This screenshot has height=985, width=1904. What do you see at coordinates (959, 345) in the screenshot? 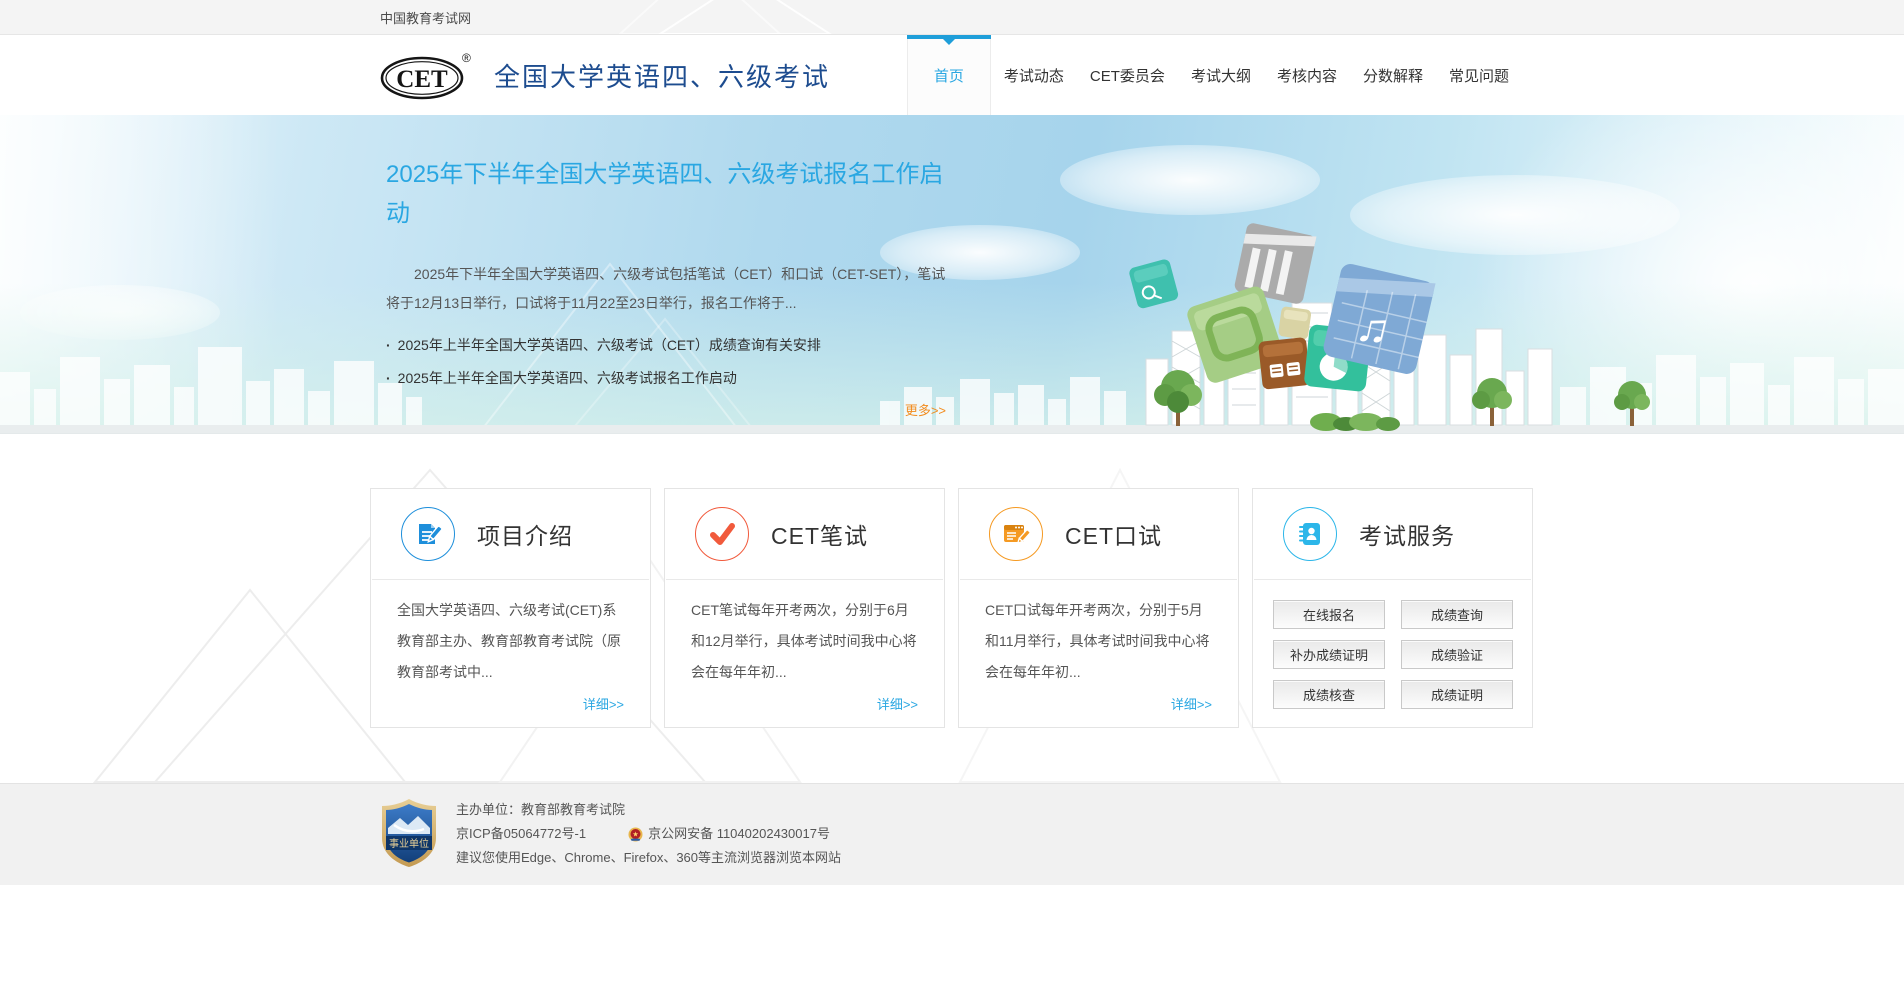
I see `news-list-item: 2025年上半年全国大学英语四、六级考试（CET）成绩查询有关安排` at bounding box center [959, 345].